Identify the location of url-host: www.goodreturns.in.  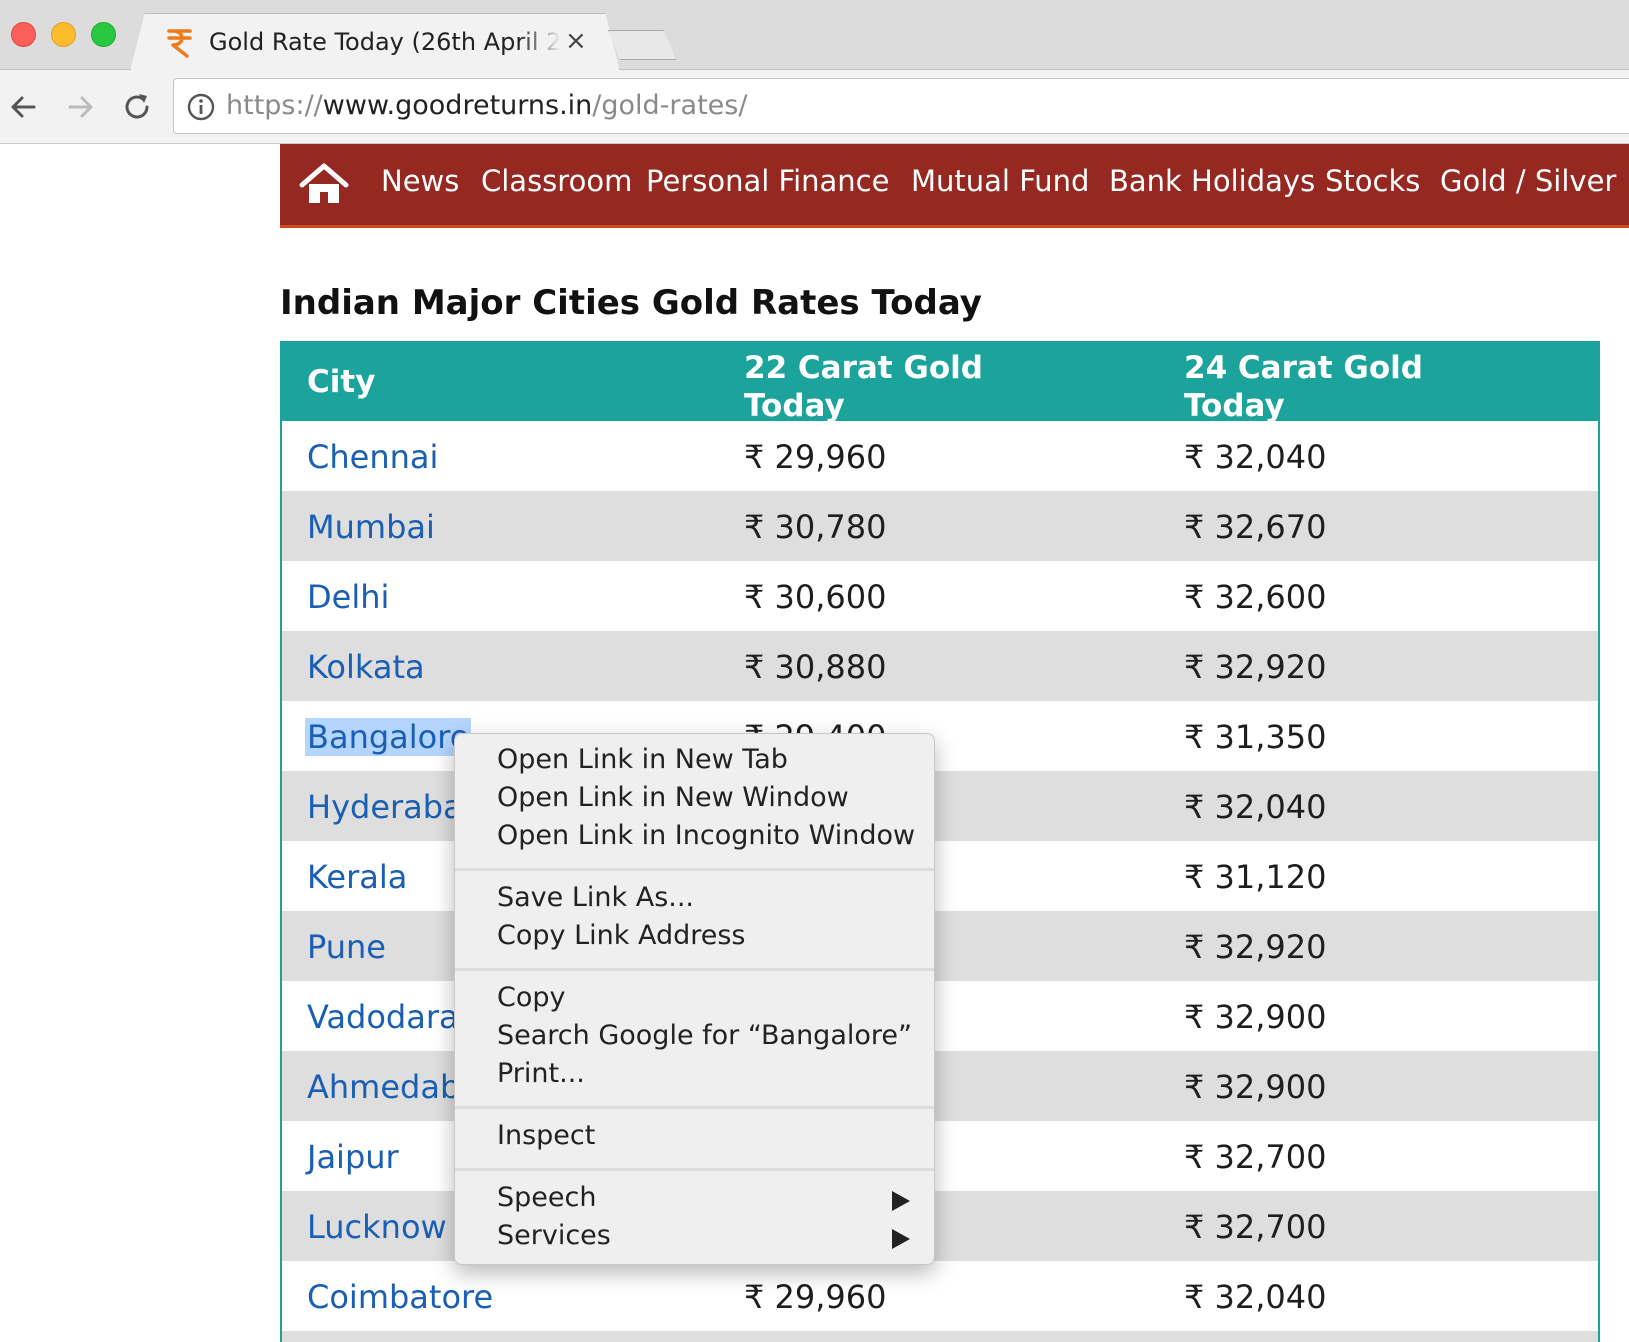
(457, 105).